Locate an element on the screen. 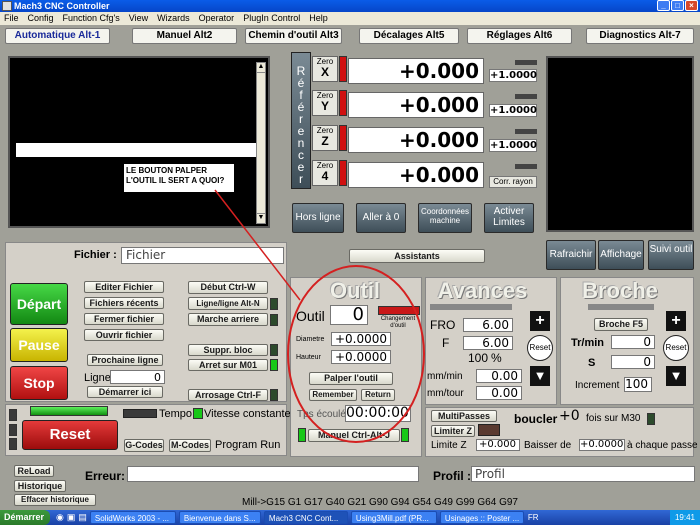 This screenshot has height=525, width=700. quicklaunch-desktop-icon: ▣ is located at coordinates (71, 517).